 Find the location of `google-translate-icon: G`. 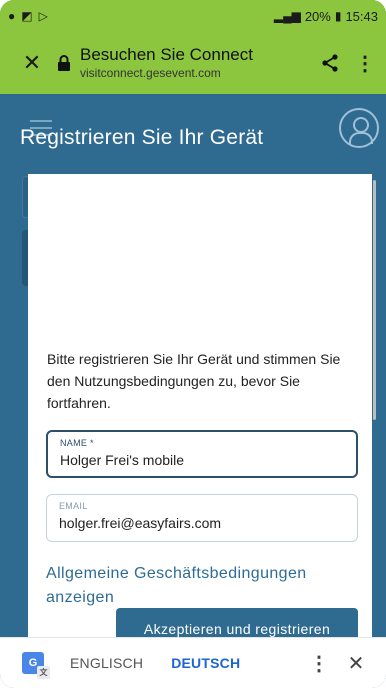

google-translate-icon: G is located at coordinates (36, 665).